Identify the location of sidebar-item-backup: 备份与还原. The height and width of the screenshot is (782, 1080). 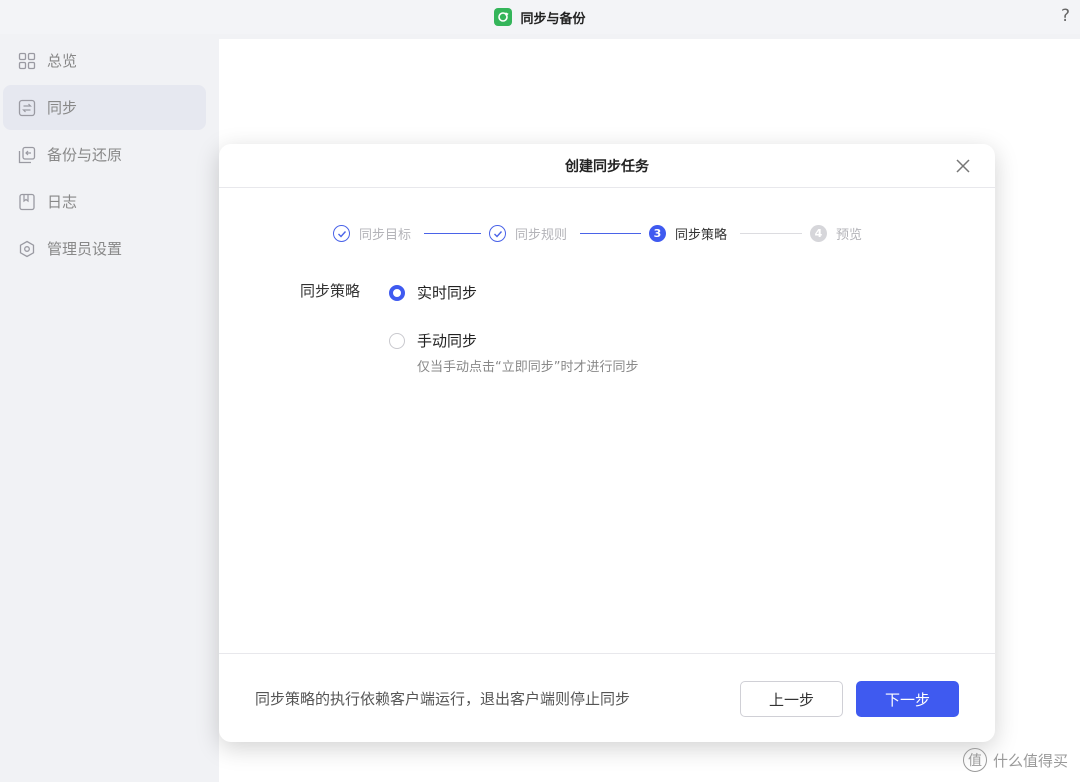
(104, 154).